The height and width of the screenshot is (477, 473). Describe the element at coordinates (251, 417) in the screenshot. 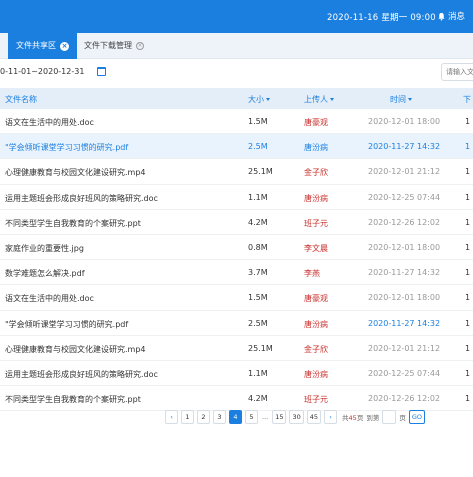

I see `page-button: 5` at that location.